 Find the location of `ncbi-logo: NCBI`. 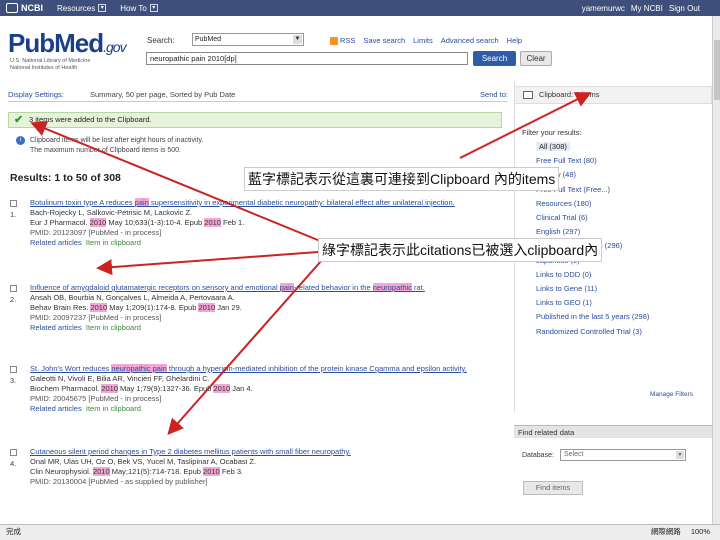

ncbi-logo: NCBI is located at coordinates (24, 8).